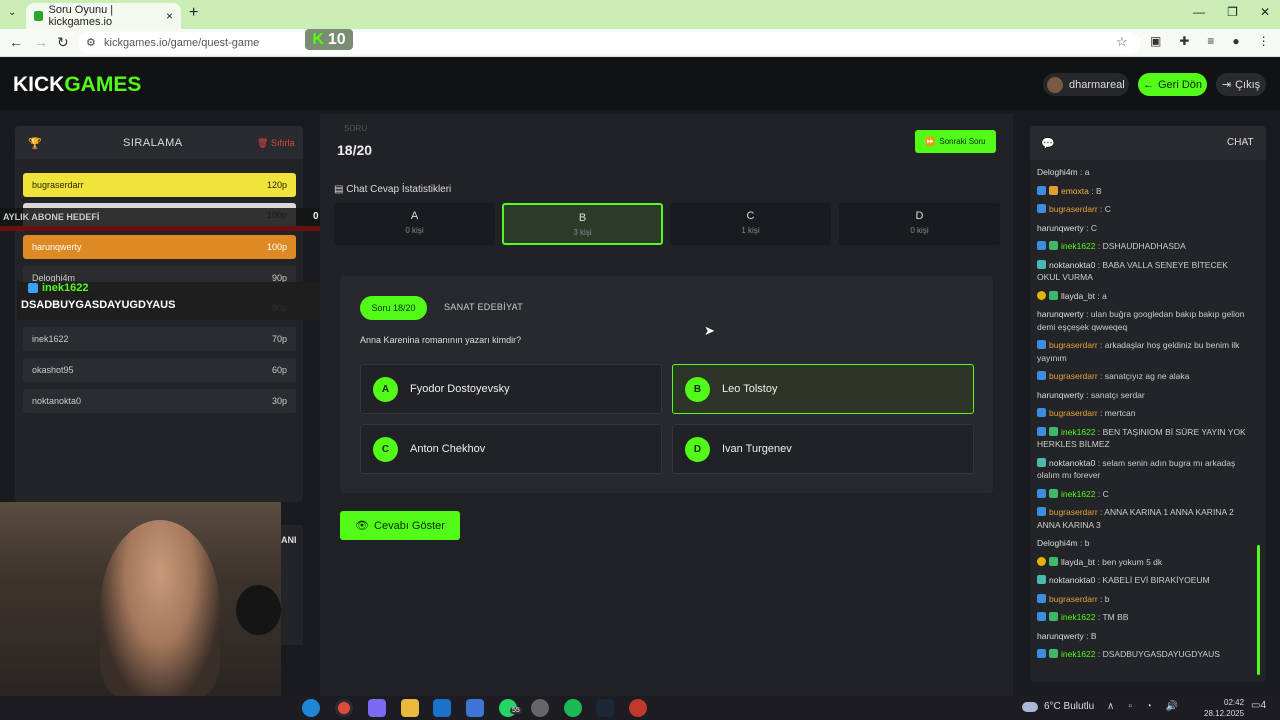 This screenshot has width=1280, height=720. I want to click on site-logo: KICKGAMES, so click(77, 85).